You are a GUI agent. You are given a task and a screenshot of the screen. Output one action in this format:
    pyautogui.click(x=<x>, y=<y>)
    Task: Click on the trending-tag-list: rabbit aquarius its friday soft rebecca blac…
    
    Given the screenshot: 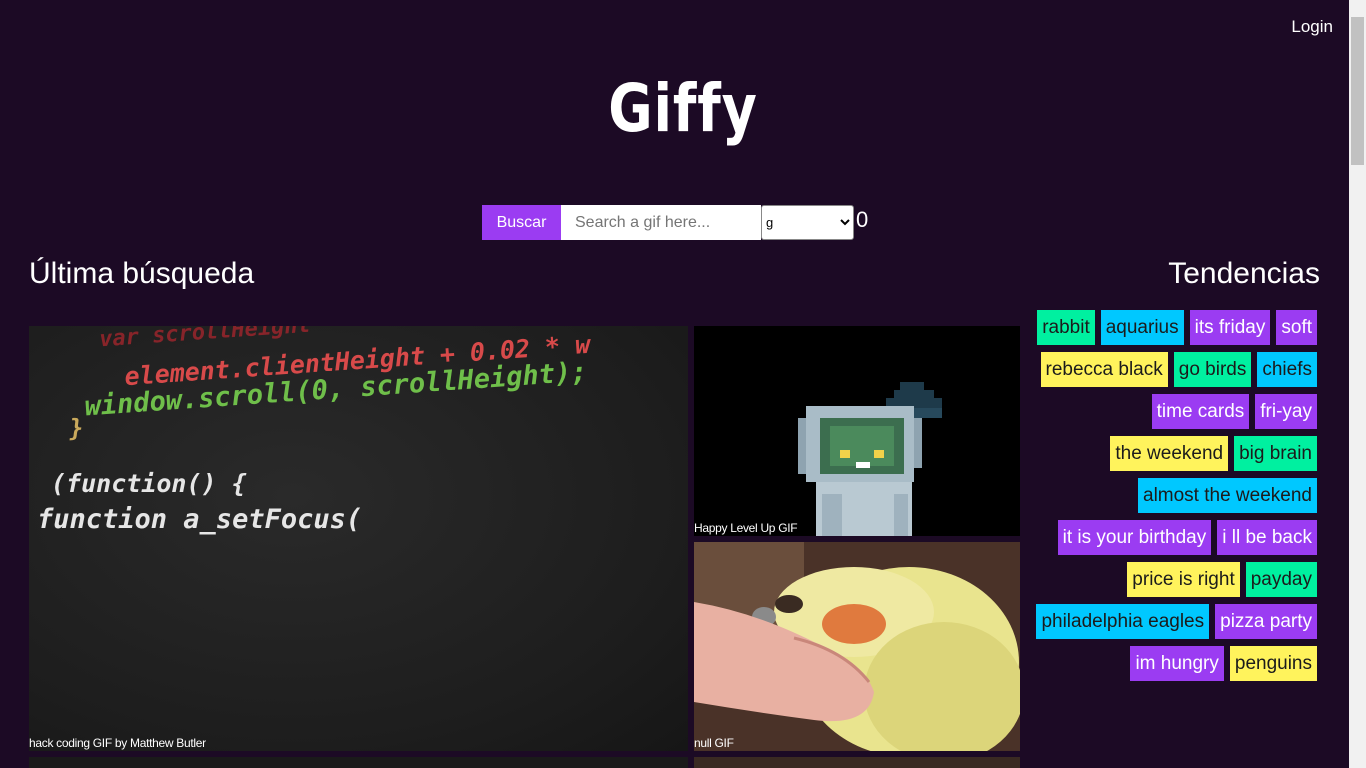 What is the action you would take?
    pyautogui.click(x=1172, y=495)
    